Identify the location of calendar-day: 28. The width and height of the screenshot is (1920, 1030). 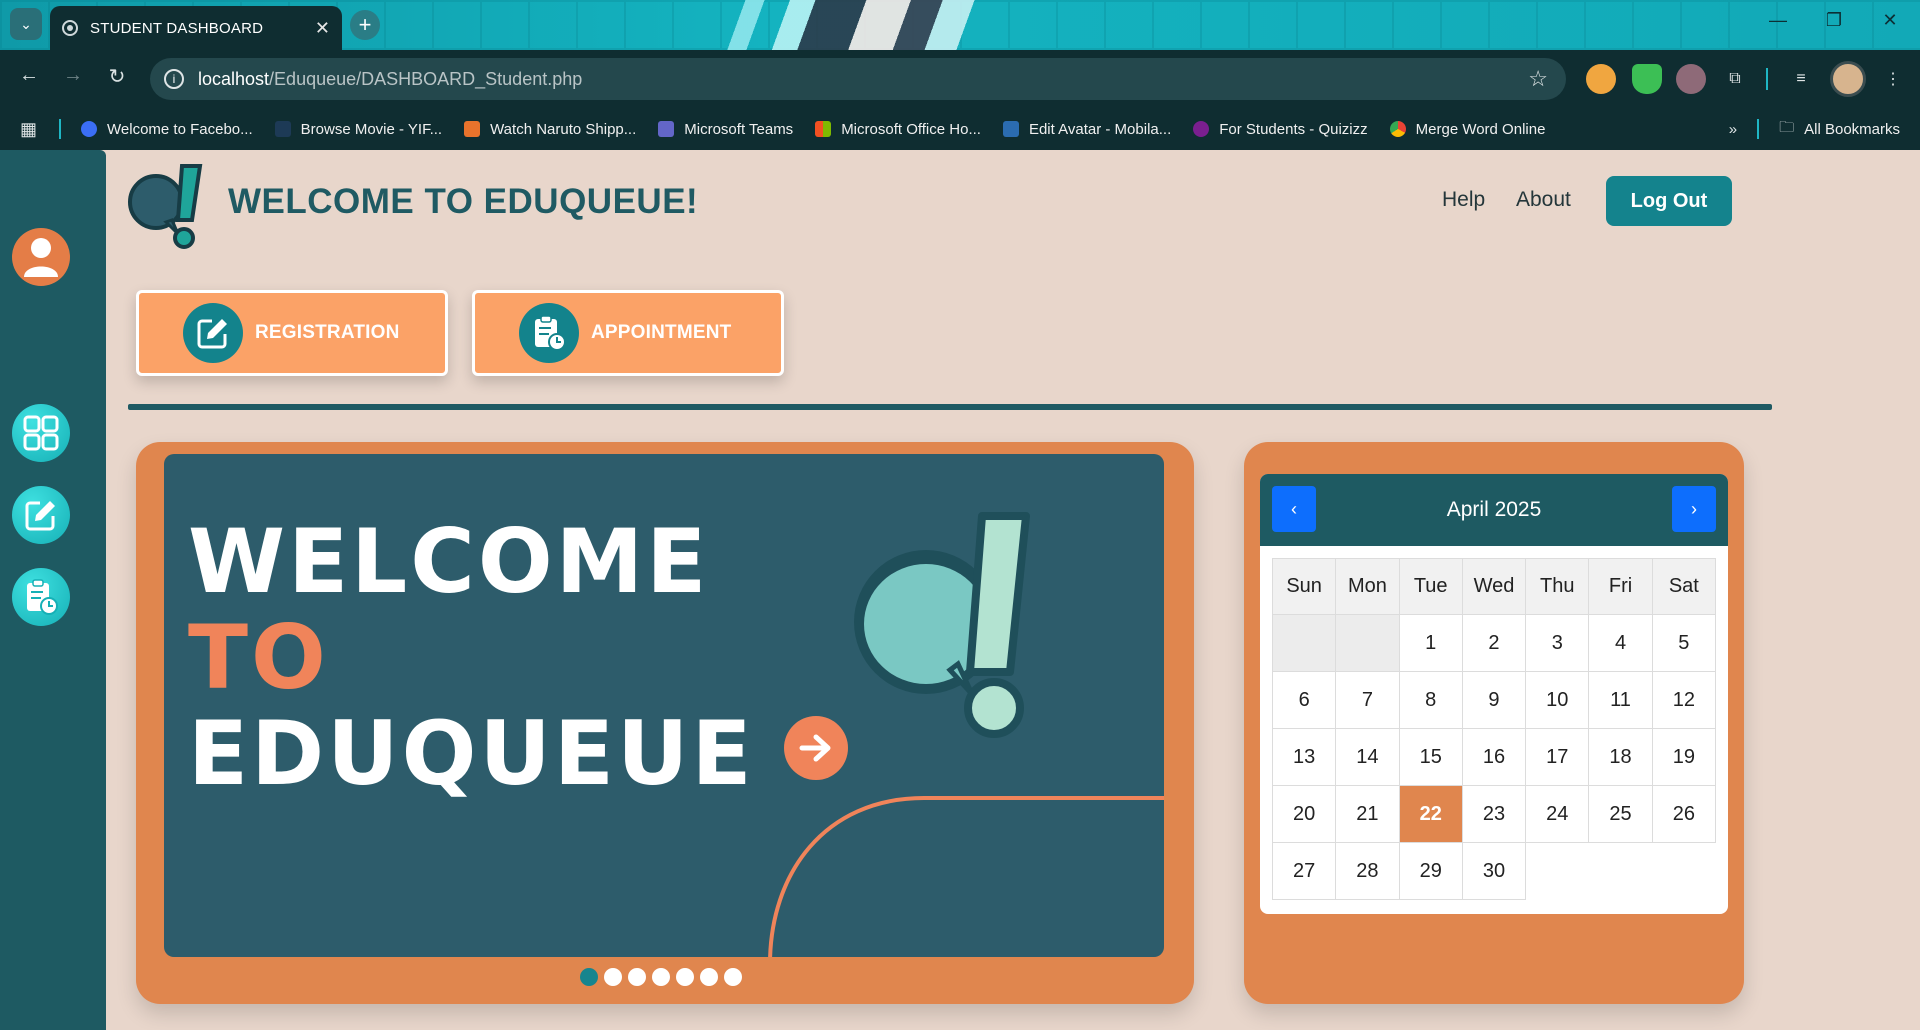
(1367, 871).